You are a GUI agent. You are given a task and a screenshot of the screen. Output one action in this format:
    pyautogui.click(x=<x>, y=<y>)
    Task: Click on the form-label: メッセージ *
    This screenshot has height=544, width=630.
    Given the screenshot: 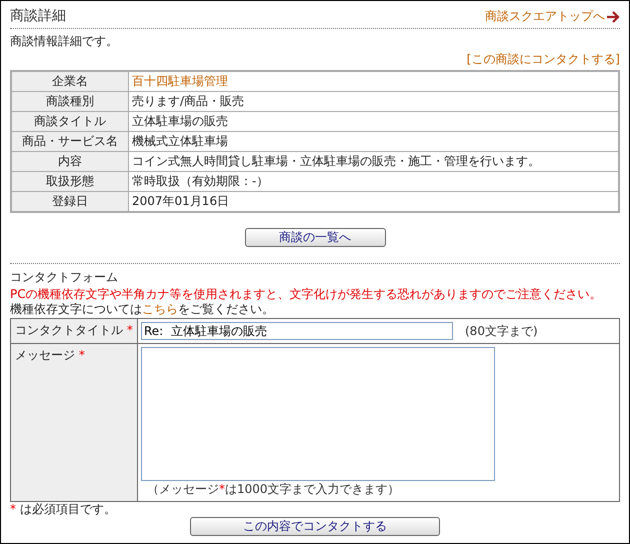 What is the action you would take?
    pyautogui.click(x=74, y=423)
    